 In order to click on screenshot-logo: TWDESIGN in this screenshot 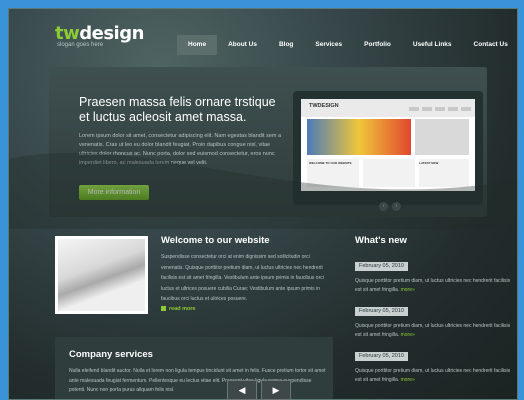, I will do `click(324, 106)`.